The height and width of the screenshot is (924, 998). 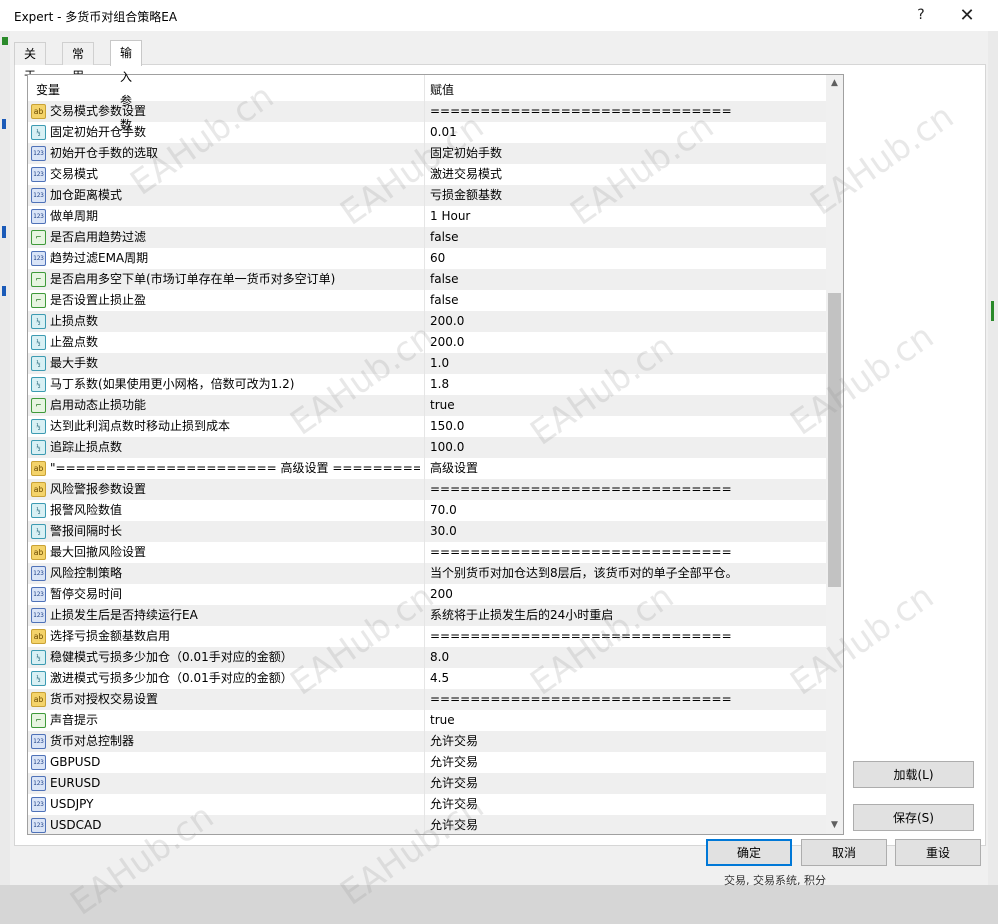 What do you see at coordinates (627, 615) in the screenshot?
I see `parameter-value: 系统将于止损发生后的24小时重启` at bounding box center [627, 615].